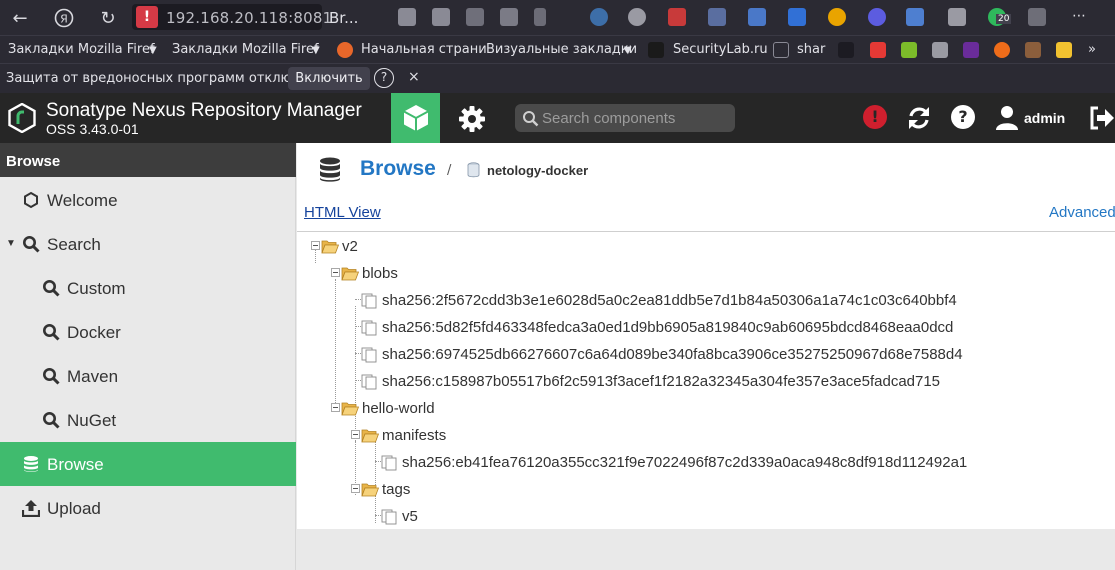  Describe the element at coordinates (781, 50) in the screenshot. I see `page-icon` at that location.